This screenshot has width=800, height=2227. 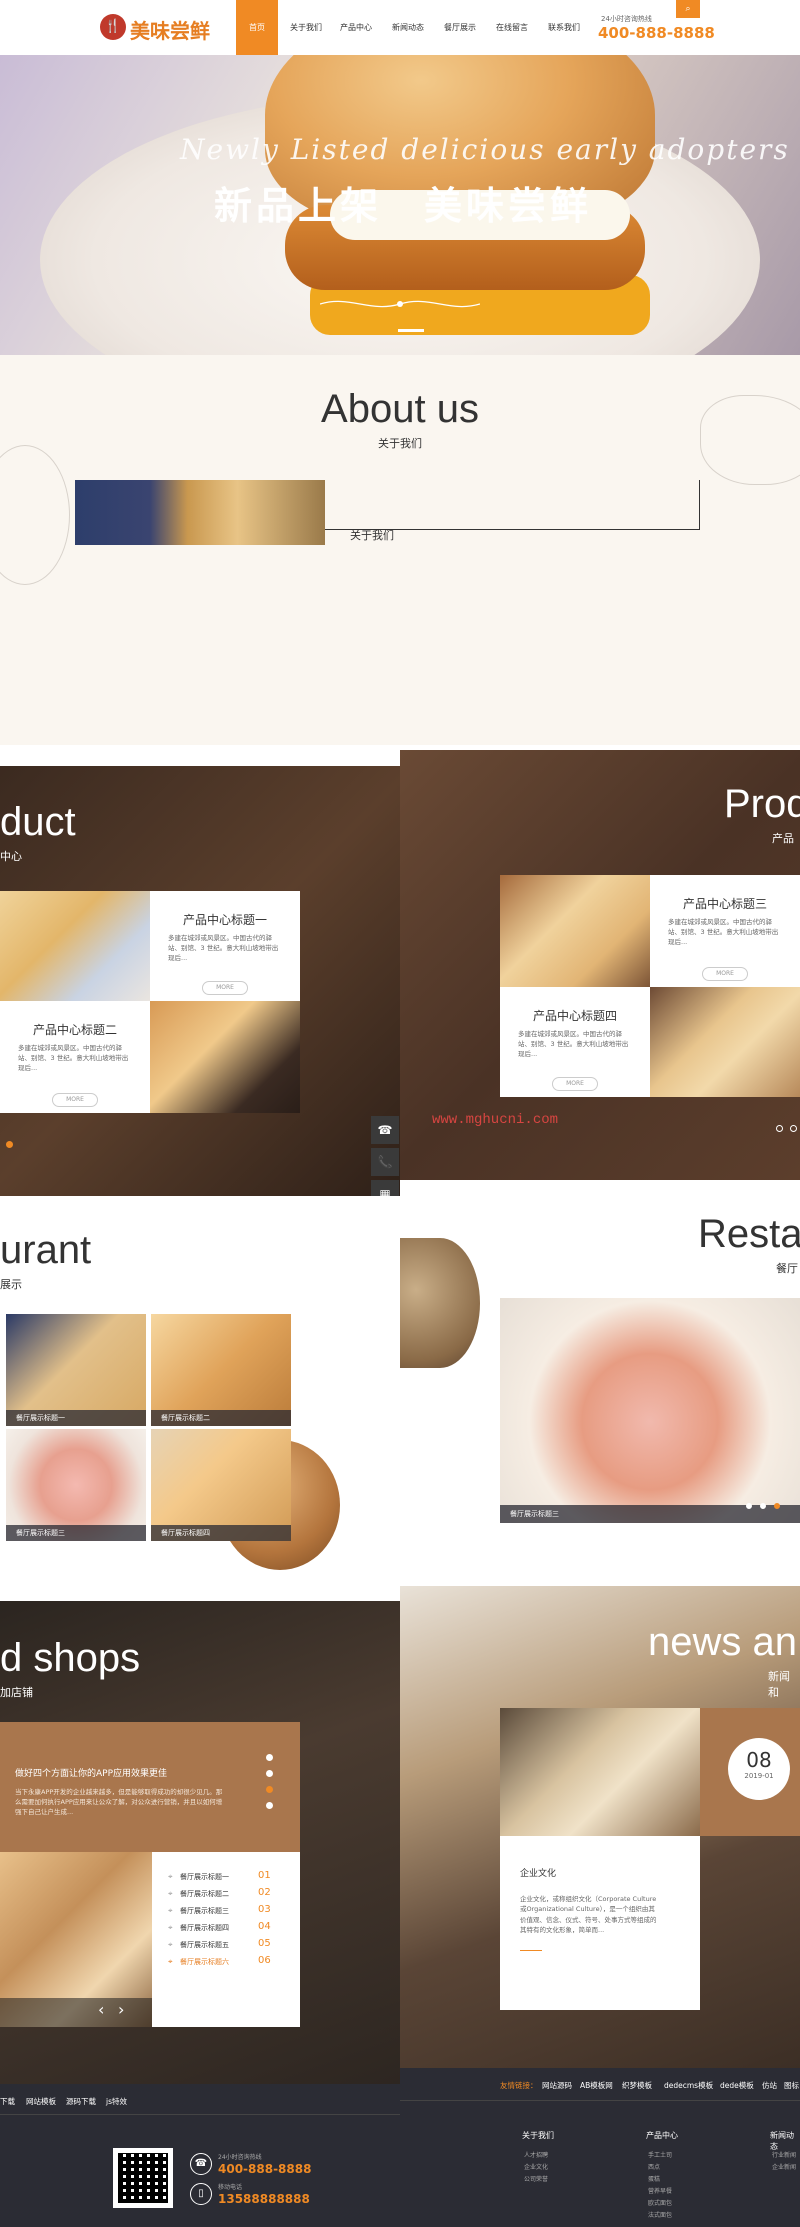 I want to click on footer-link: AB模板网, so click(x=596, y=2085).